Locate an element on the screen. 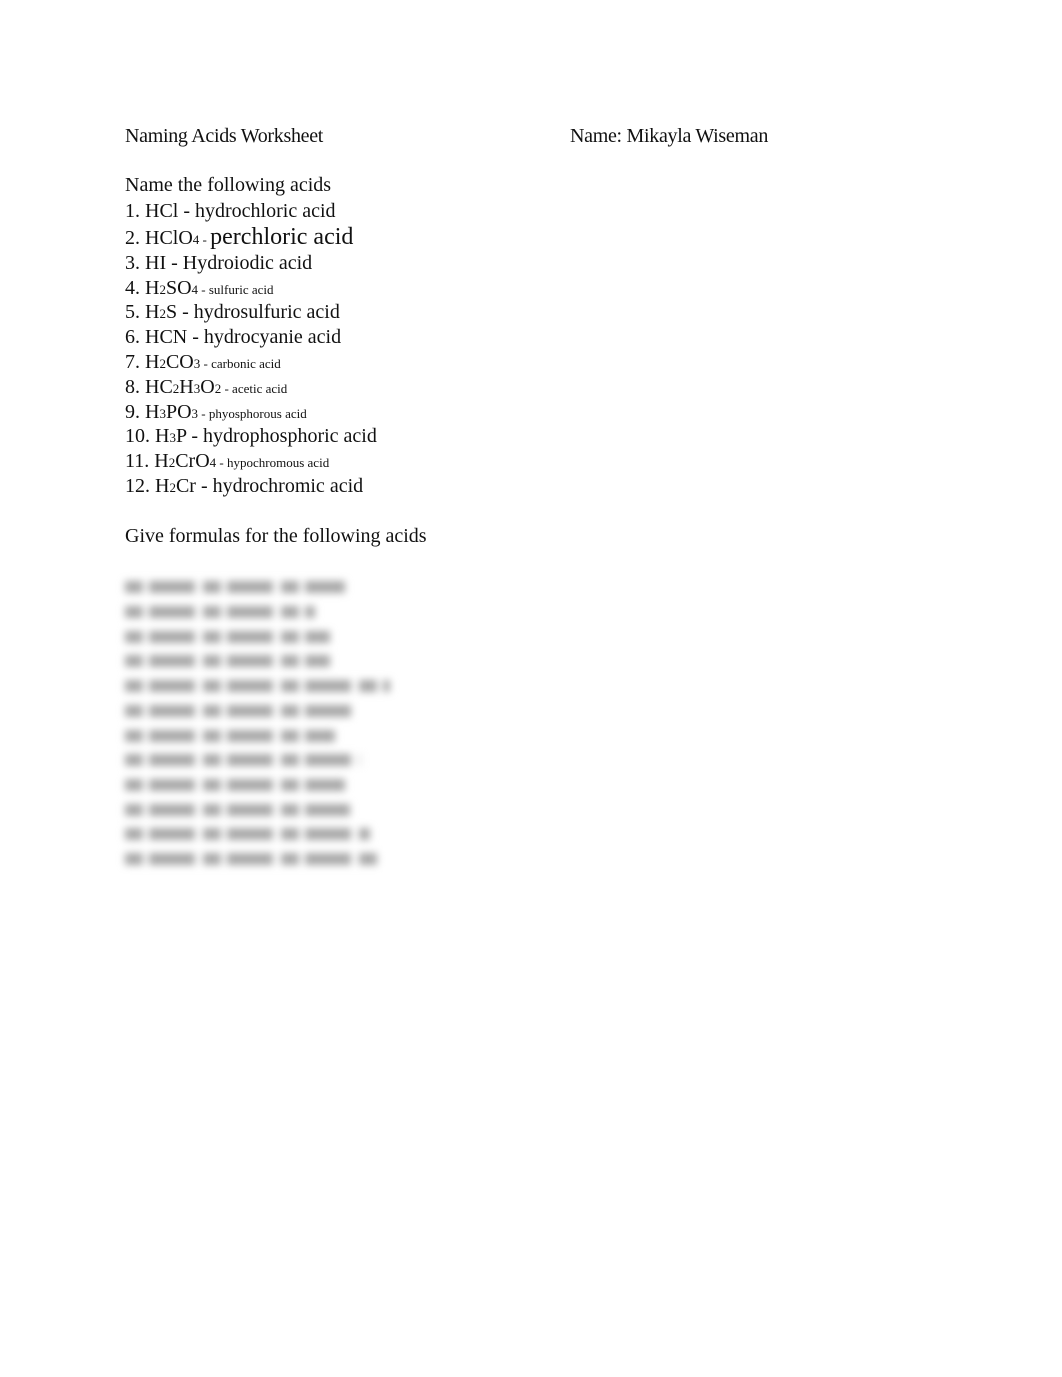 The width and height of the screenshot is (1062, 1377). list-item: 11. H2CrO4 - hypochromous acid is located at coordinates (251, 461).